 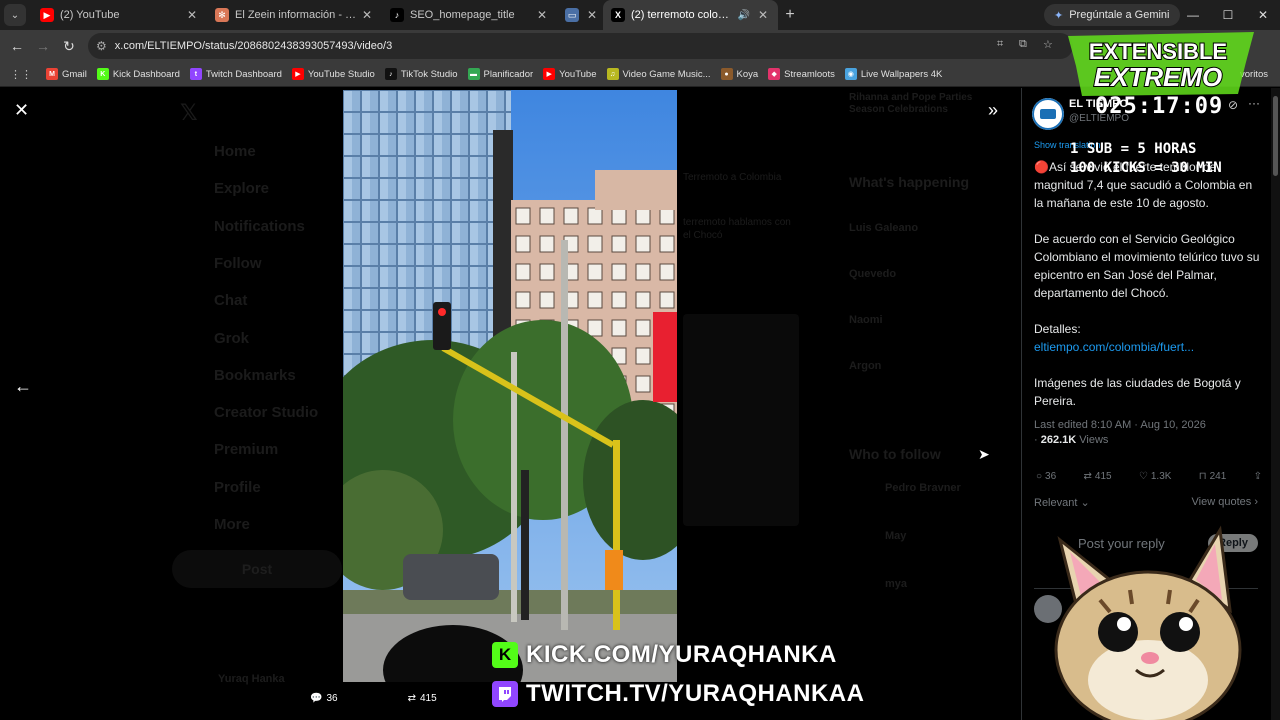 What do you see at coordinates (333, 74) in the screenshot?
I see `bookmark-item: ▶ YouTube Studio` at bounding box center [333, 74].